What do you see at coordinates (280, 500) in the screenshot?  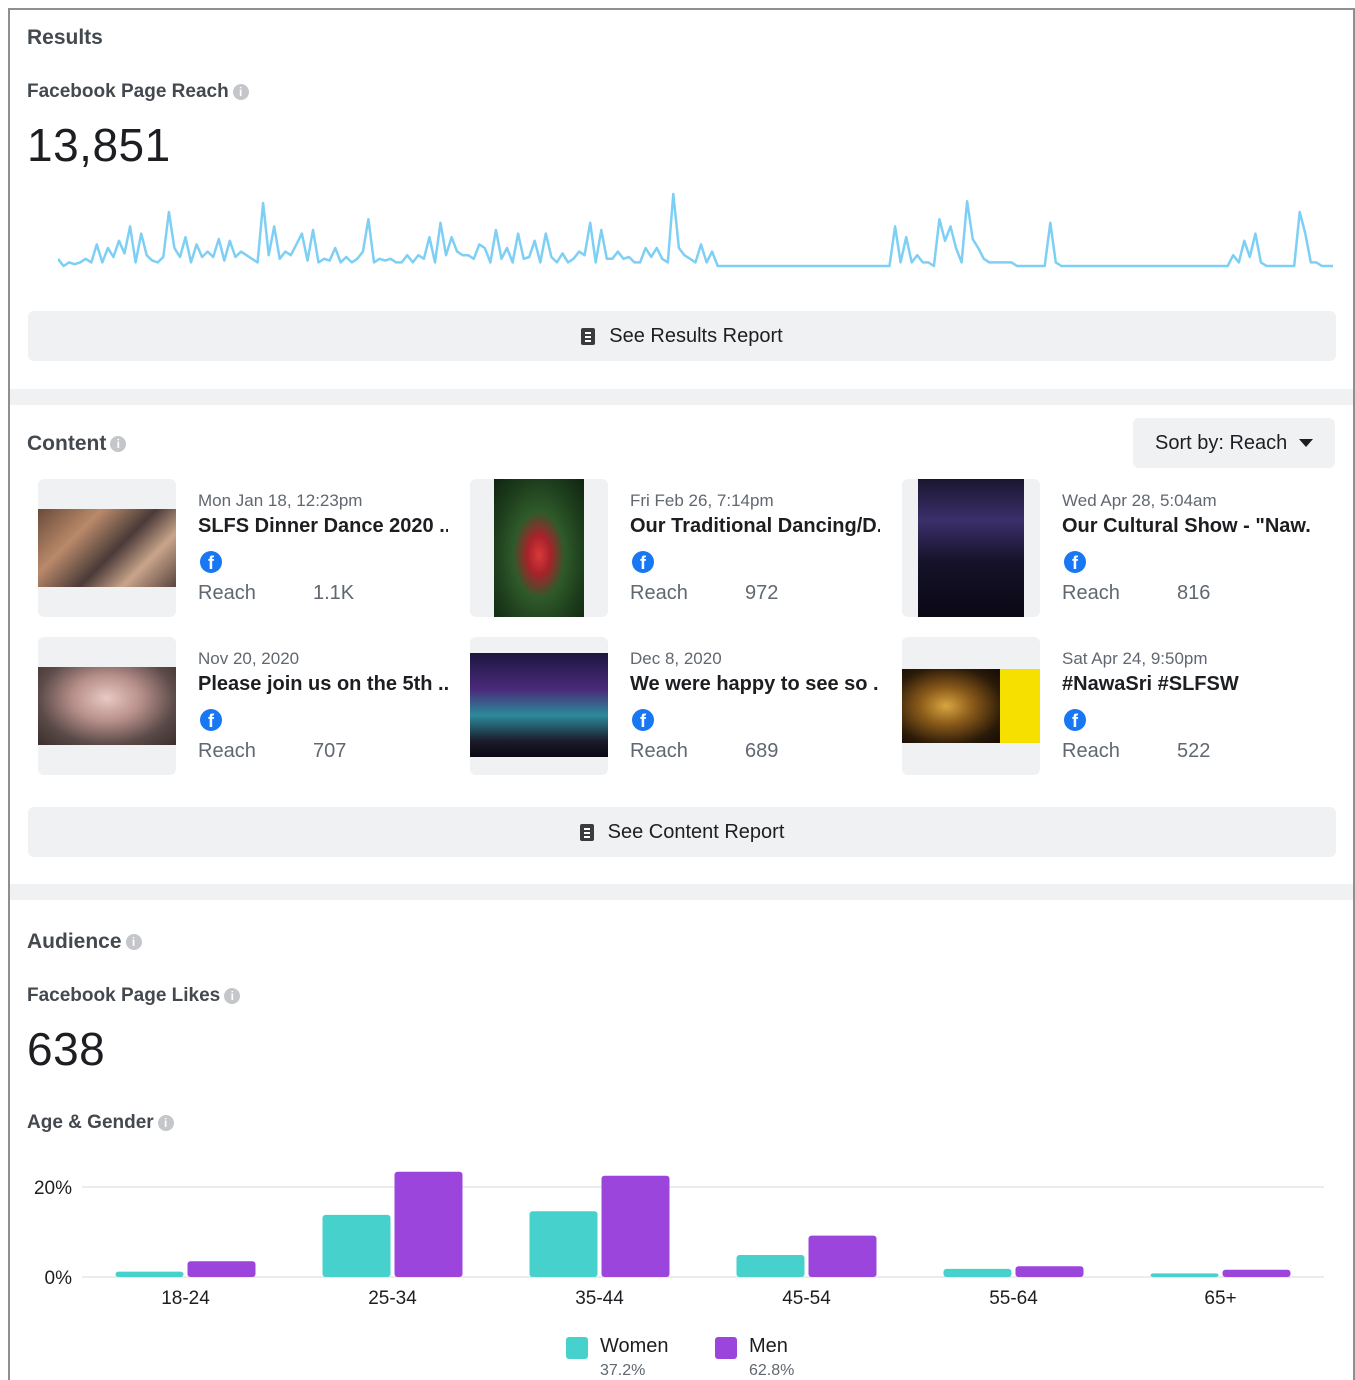 I see `post-date: Mon Jan 18, 12:23pm` at bounding box center [280, 500].